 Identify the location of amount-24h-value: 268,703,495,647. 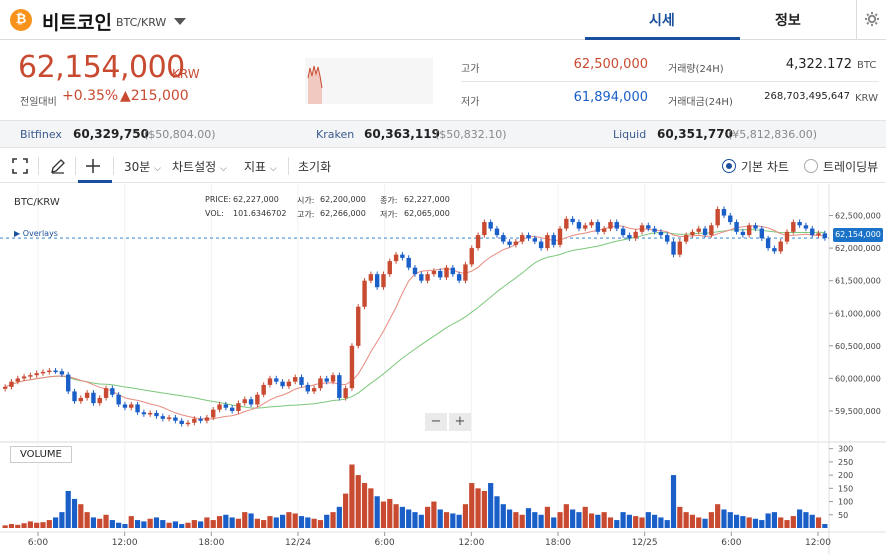
(807, 96).